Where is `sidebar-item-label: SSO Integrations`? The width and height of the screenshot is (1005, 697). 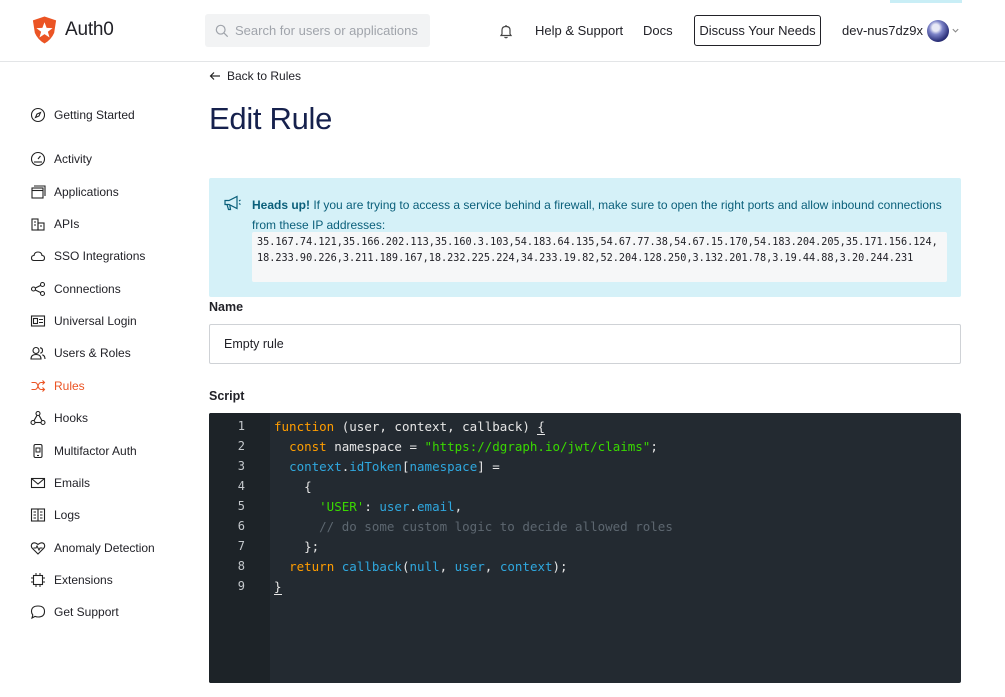
sidebar-item-label: SSO Integrations is located at coordinates (100, 256).